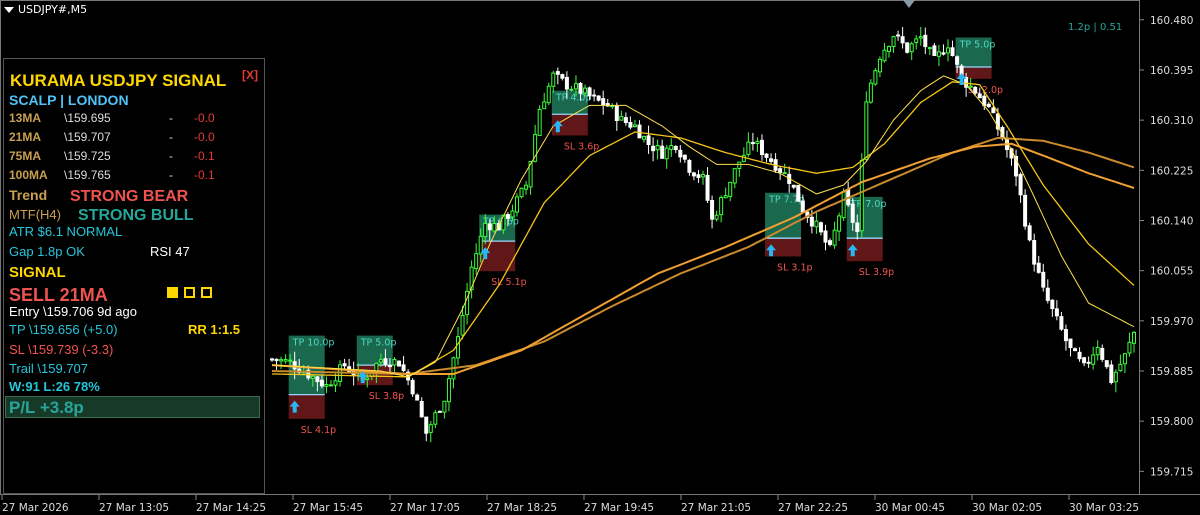 The image size is (1200, 515). I want to click on y-tick-label: 159.715, so click(1171, 472).